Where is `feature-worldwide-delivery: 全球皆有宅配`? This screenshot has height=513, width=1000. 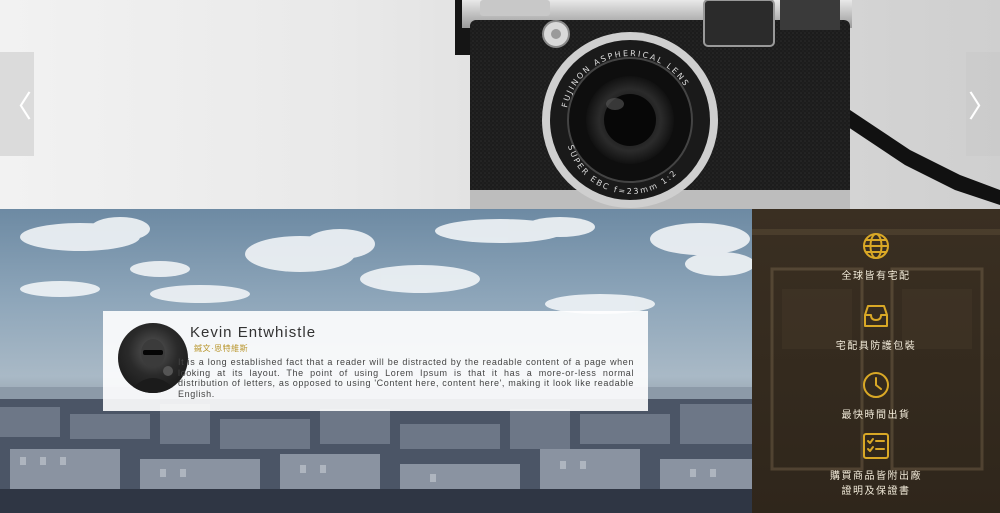 feature-worldwide-delivery: 全球皆有宅配 is located at coordinates (876, 257).